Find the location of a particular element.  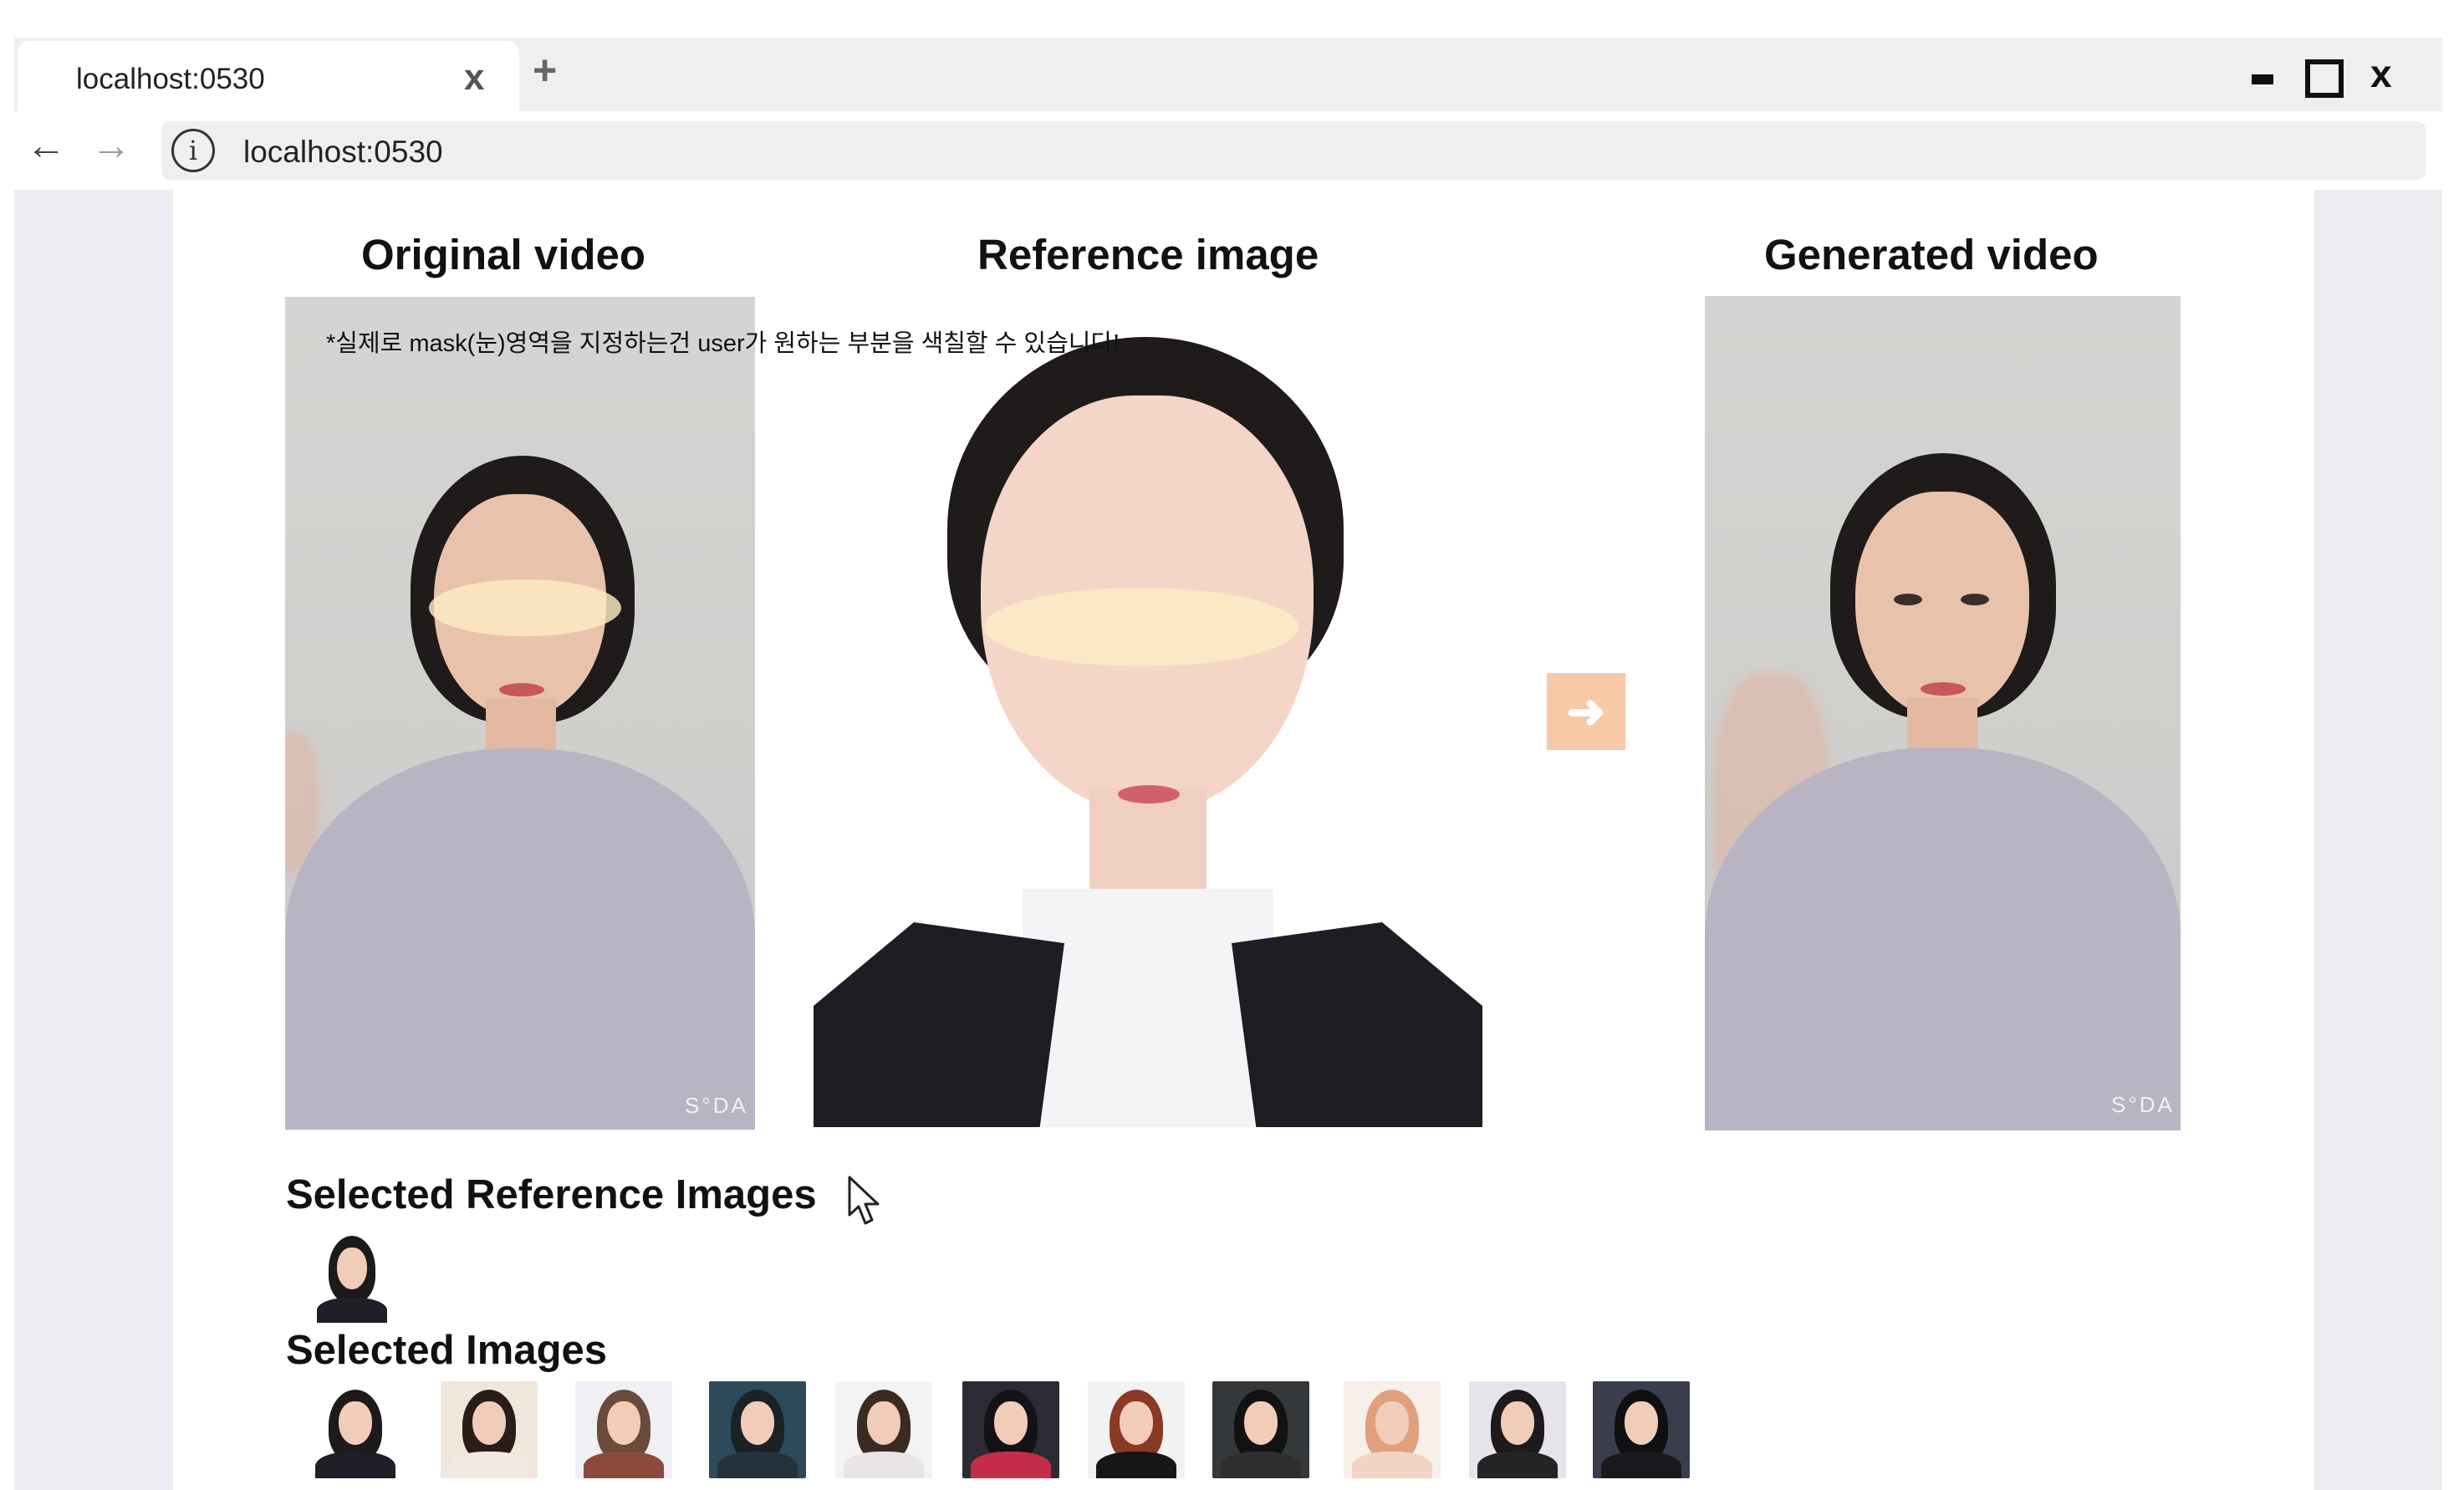

generate-arrow-button: ➜ is located at coordinates (1586, 711).